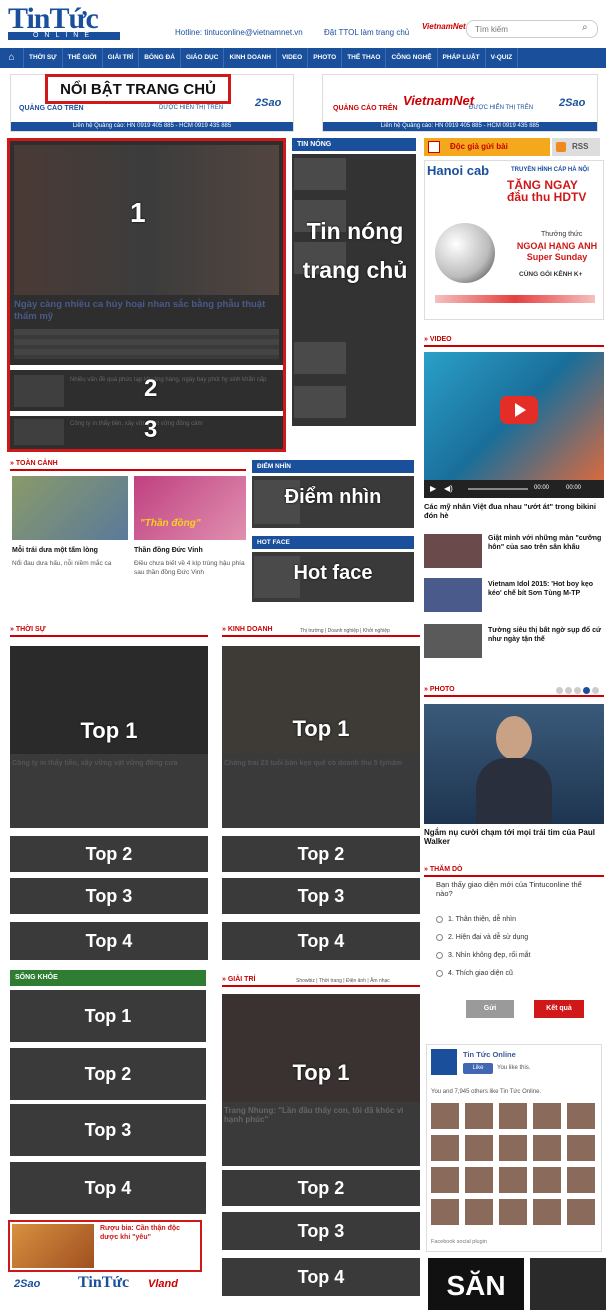 The height and width of the screenshot is (1314, 606). I want to click on fb-like-button: Like, so click(478, 1068).